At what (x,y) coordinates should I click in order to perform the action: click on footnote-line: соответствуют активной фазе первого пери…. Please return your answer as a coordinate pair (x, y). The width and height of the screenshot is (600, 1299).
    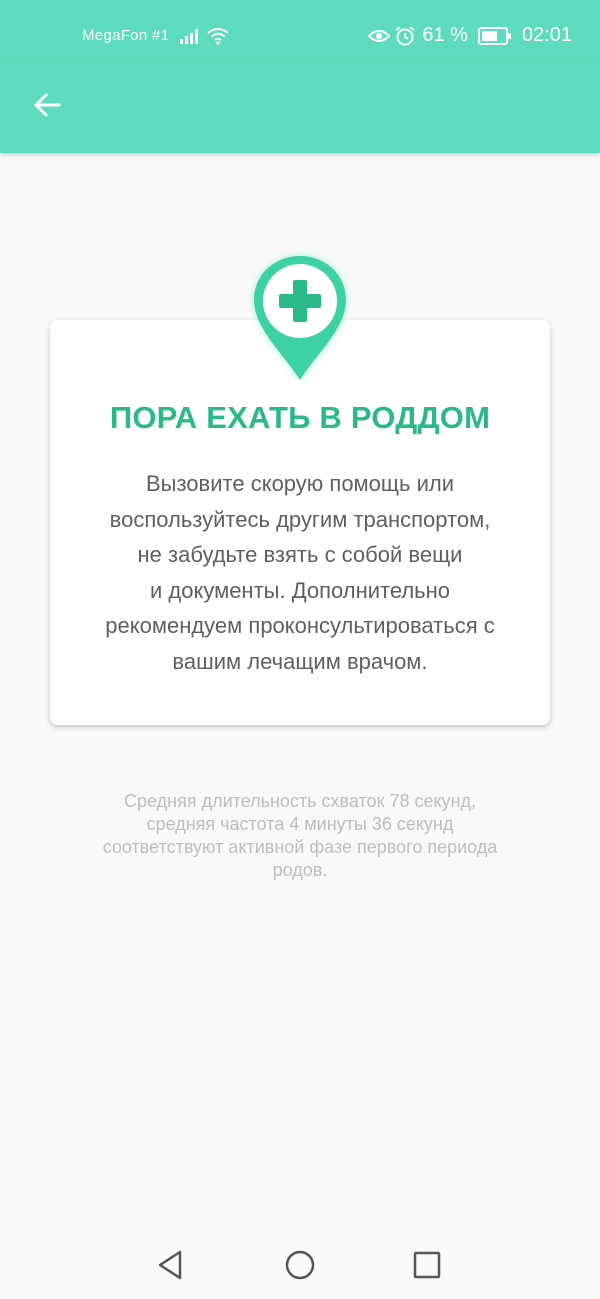
    Looking at the image, I should click on (300, 847).